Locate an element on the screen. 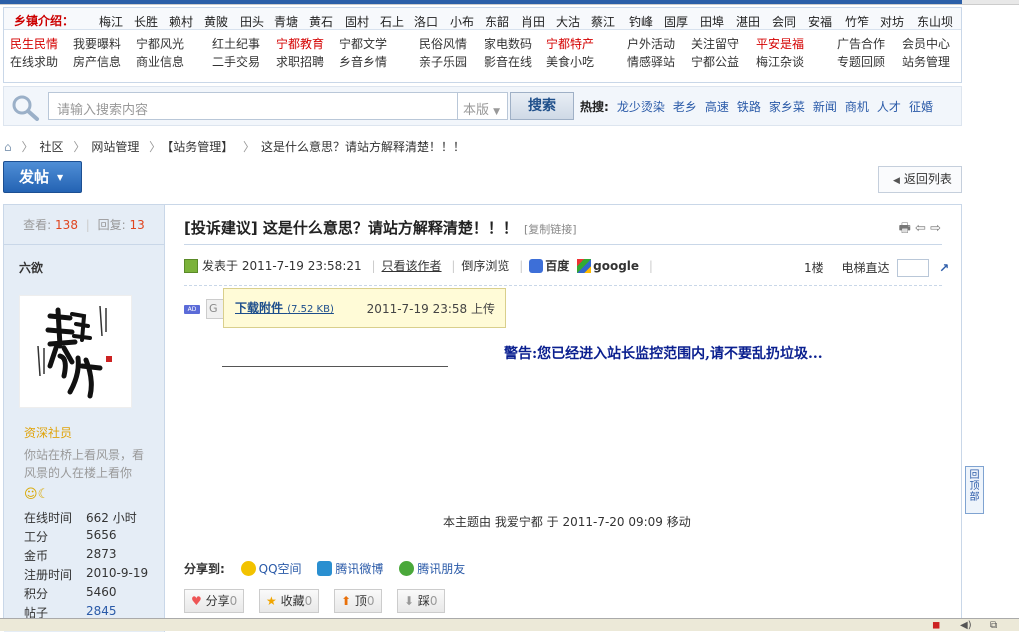 The width and height of the screenshot is (1019, 632). download-attachment-link: 下载附件 (7.52 KB) is located at coordinates (284, 307).